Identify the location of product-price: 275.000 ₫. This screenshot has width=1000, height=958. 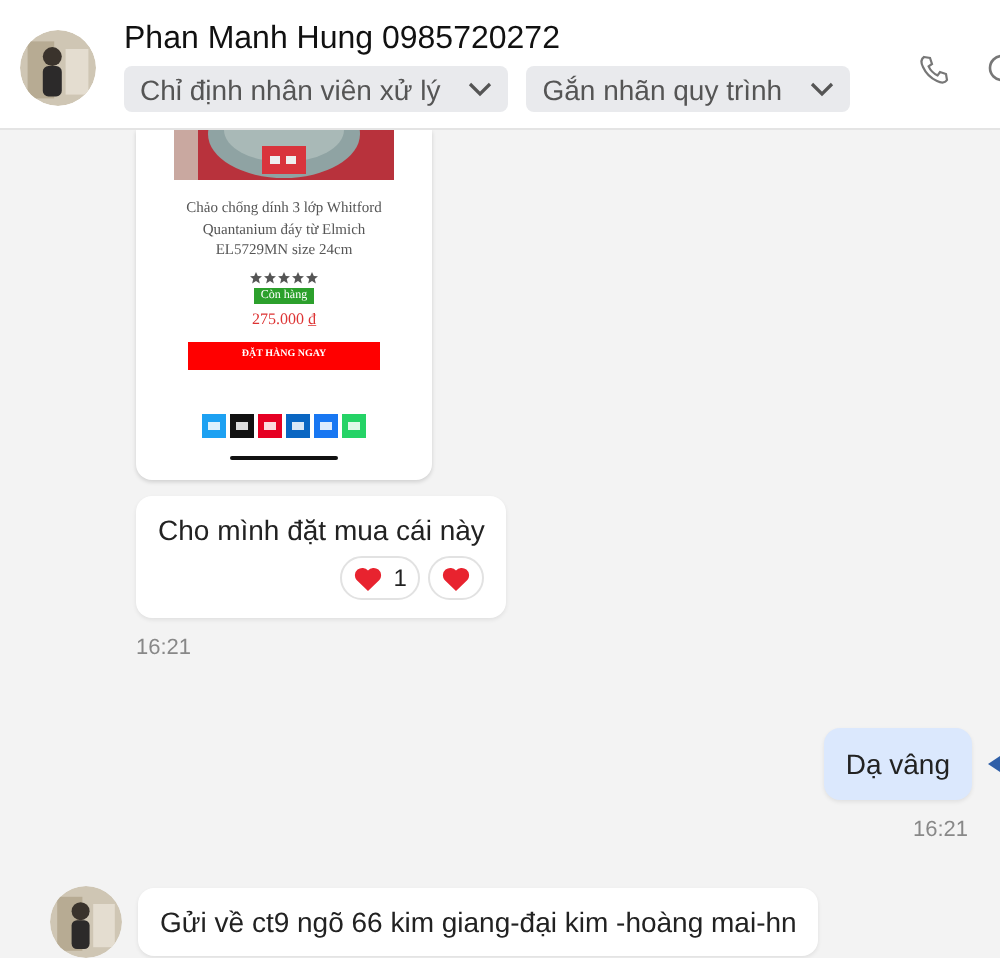
(284, 318).